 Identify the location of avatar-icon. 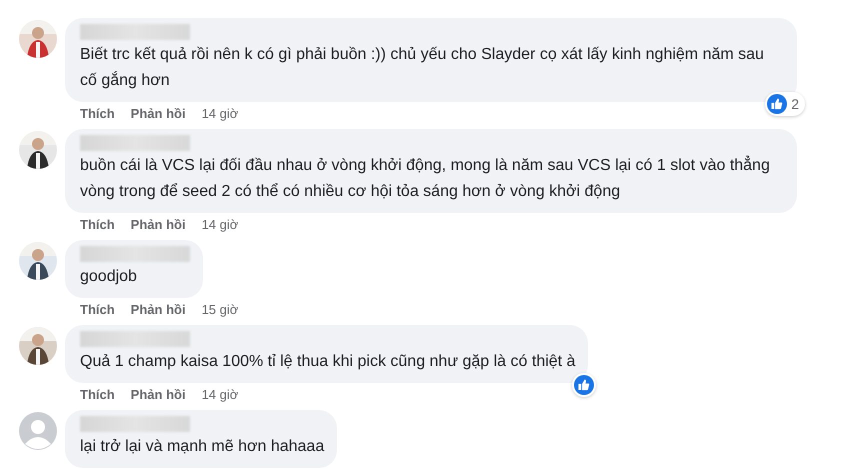
(38, 431).